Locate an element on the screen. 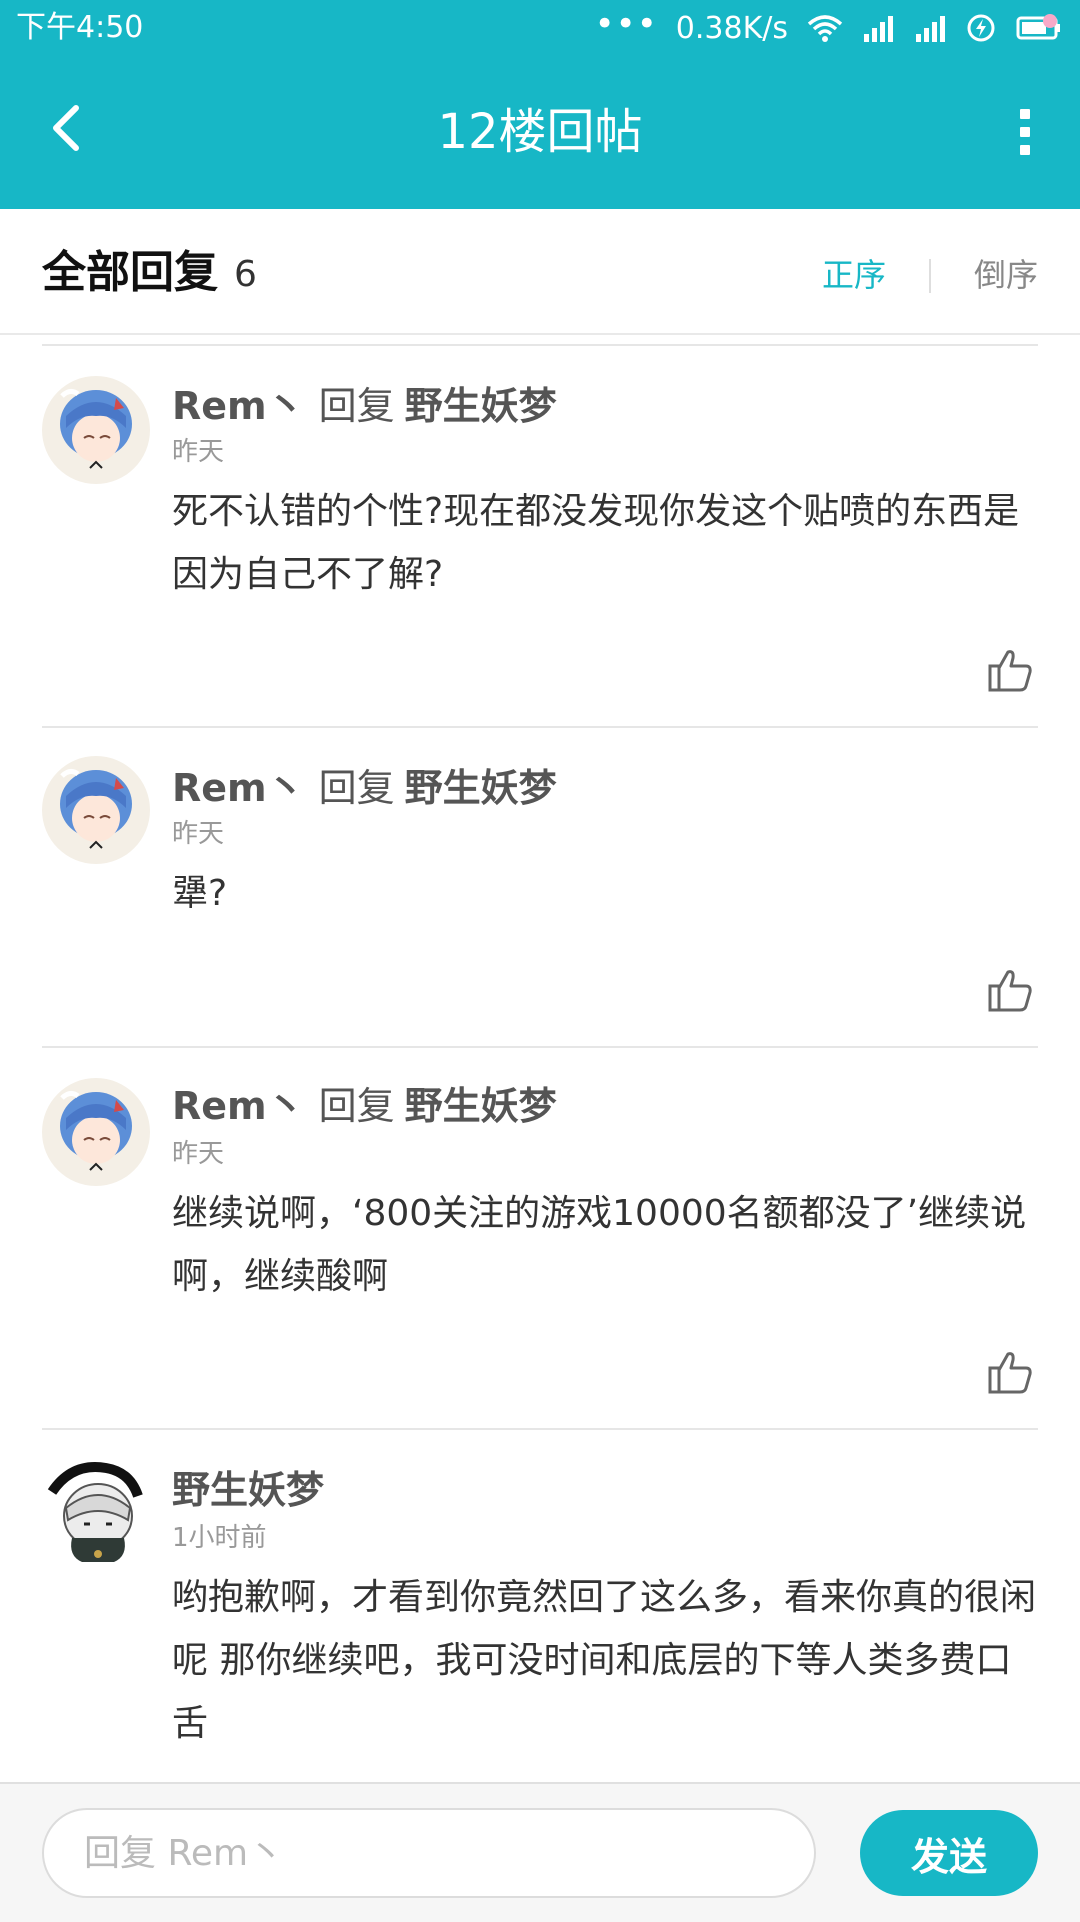  signal-2-icon is located at coordinates (931, 28).